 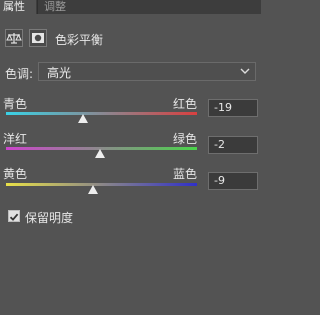 What do you see at coordinates (185, 139) in the screenshot?
I see `green-label: 绿色` at bounding box center [185, 139].